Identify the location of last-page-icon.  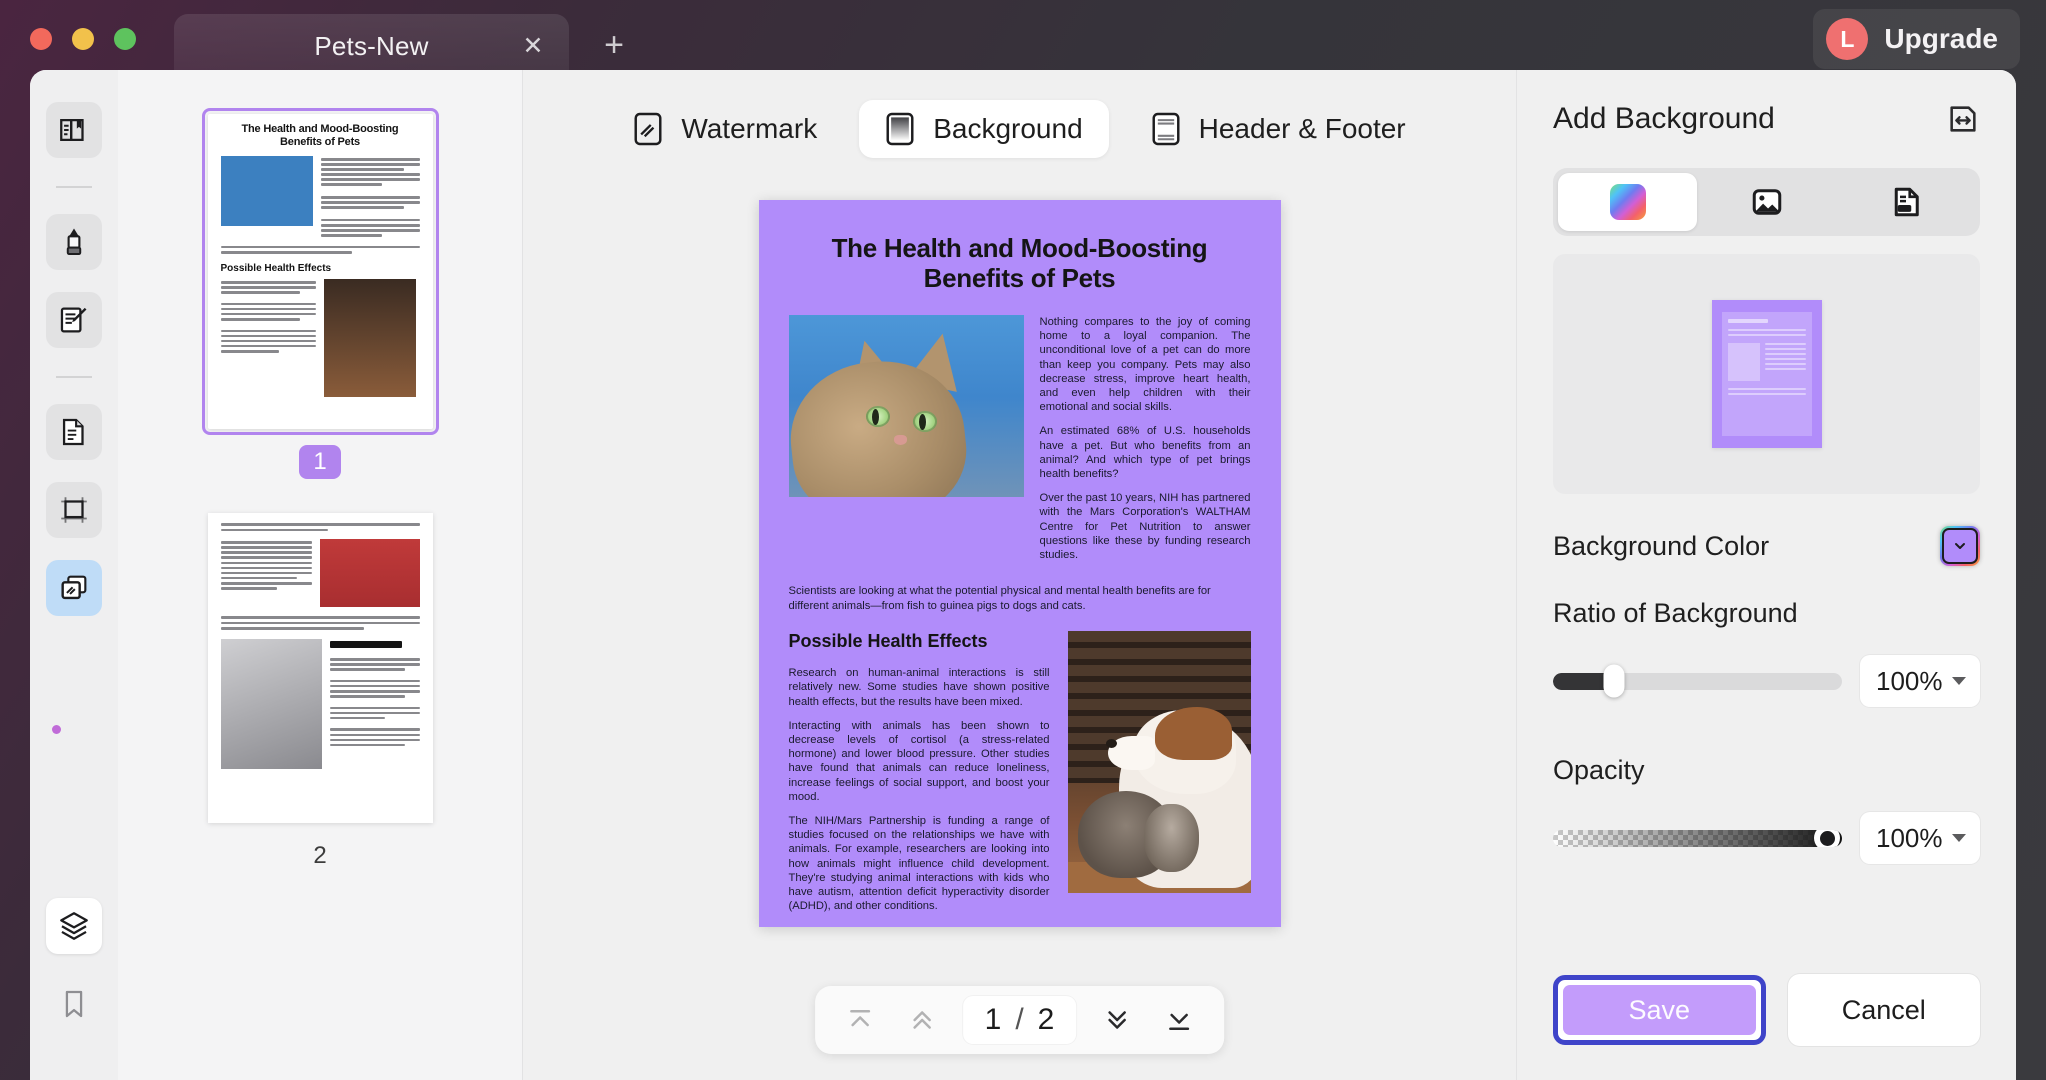
(1179, 1021).